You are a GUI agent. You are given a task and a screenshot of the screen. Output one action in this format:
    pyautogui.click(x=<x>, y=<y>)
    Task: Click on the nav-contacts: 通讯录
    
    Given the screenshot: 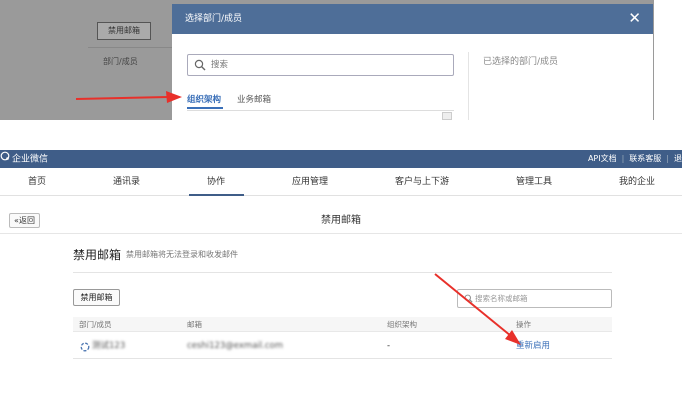 What is the action you would take?
    pyautogui.click(x=126, y=182)
    